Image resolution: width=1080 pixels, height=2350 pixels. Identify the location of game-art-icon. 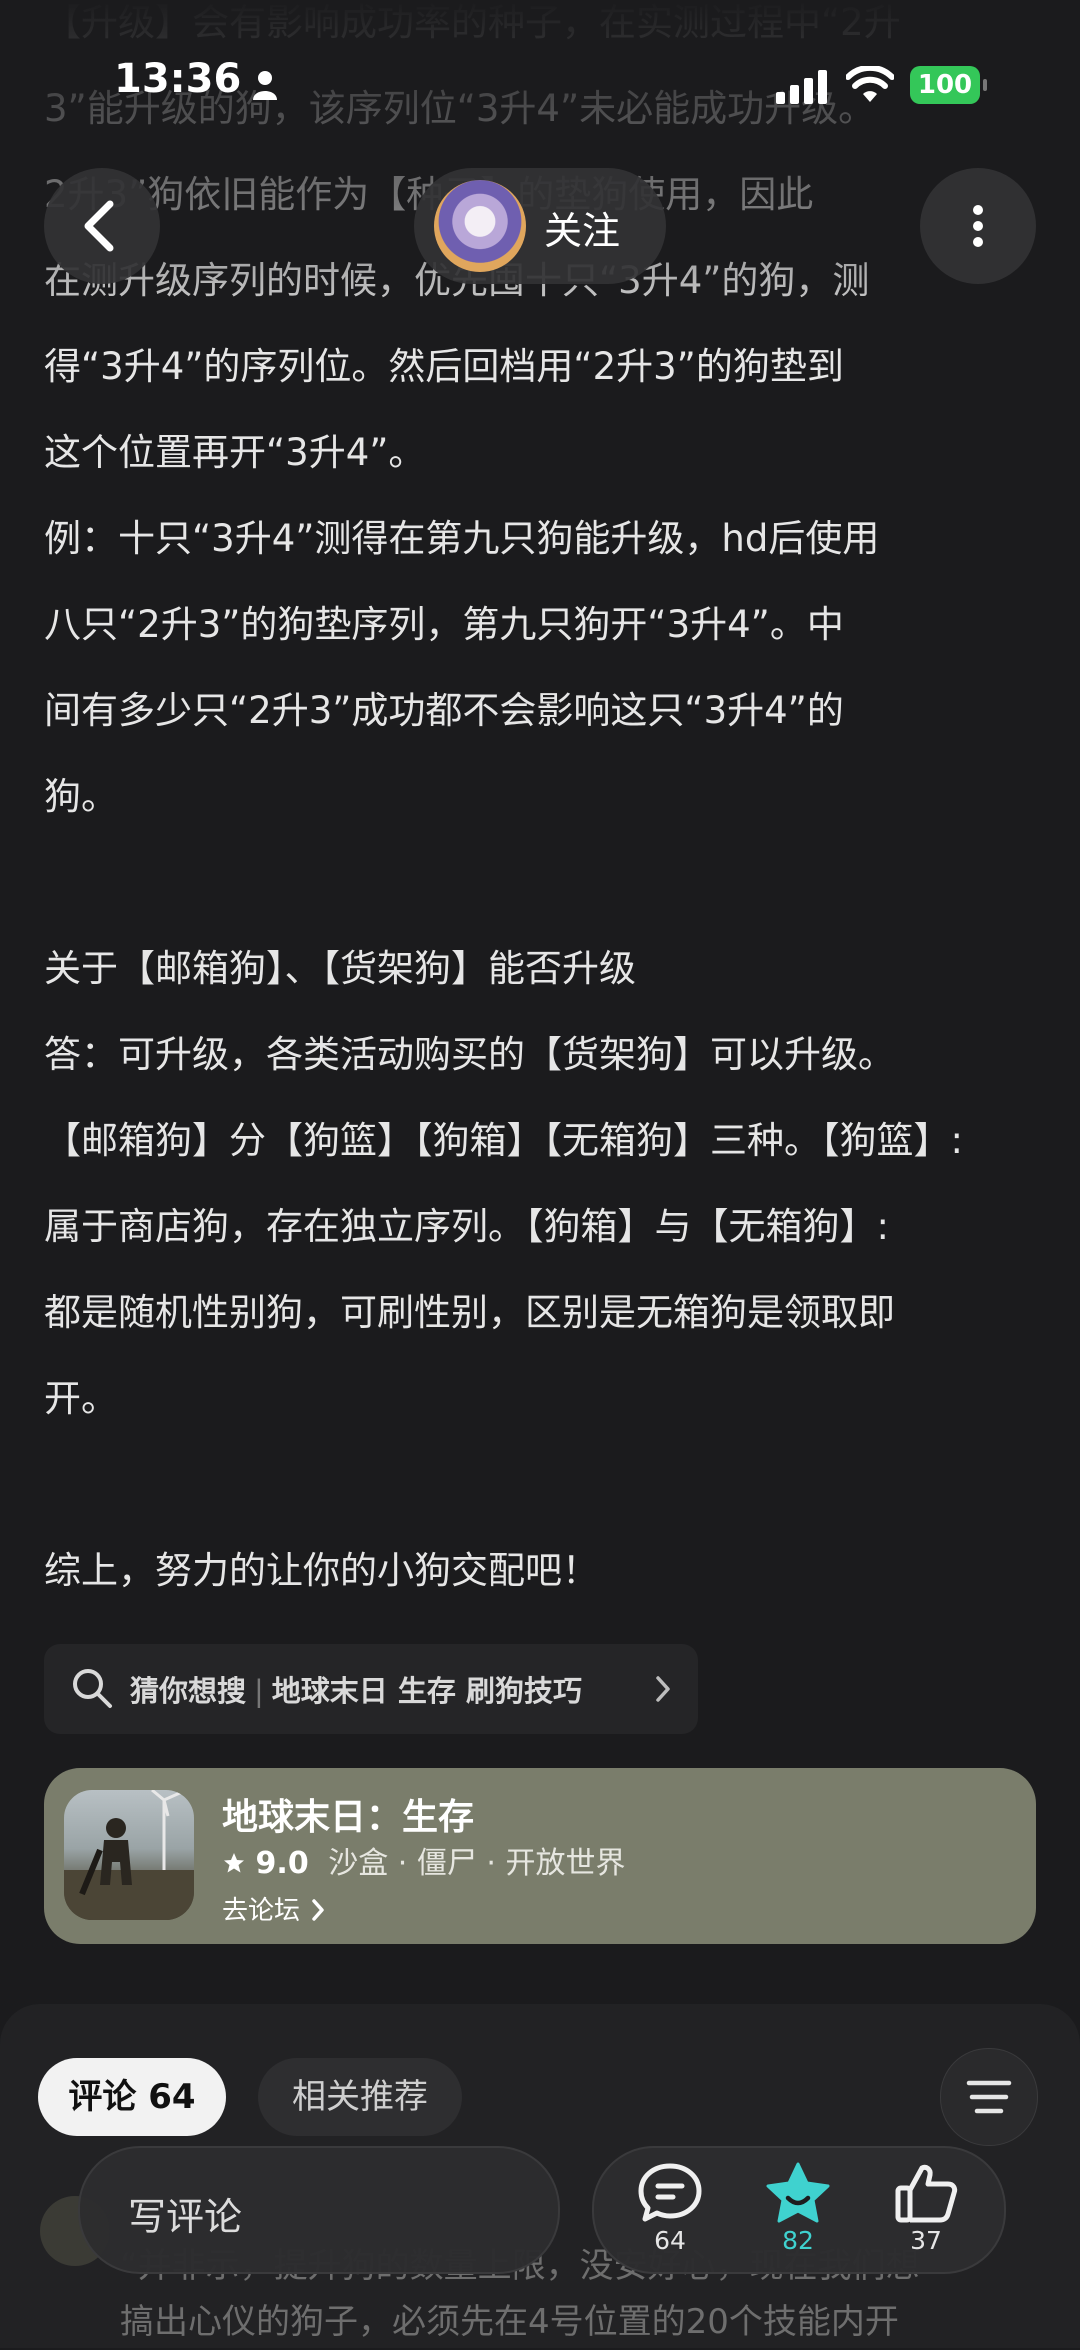
(129, 1855).